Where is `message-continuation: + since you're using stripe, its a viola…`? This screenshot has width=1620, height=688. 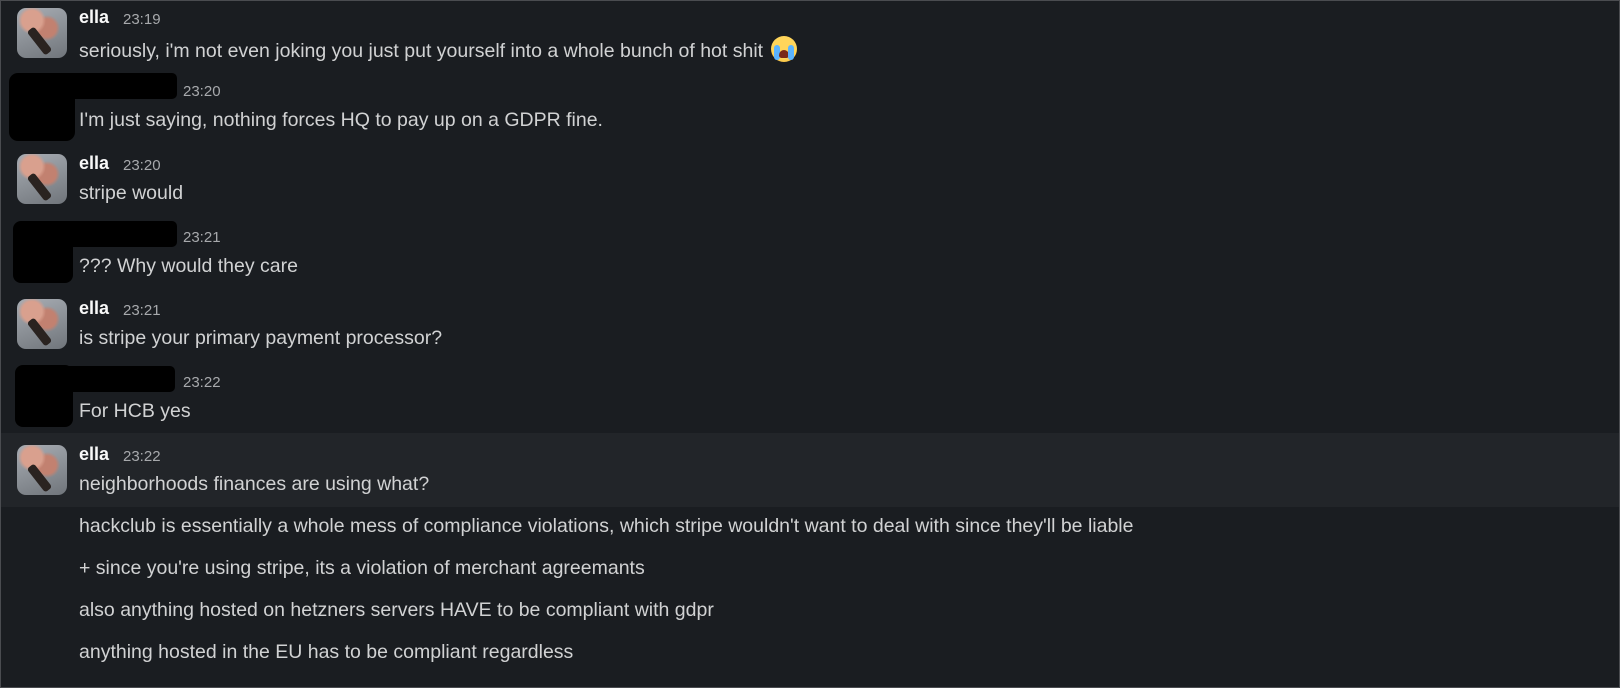
message-continuation: + since you're using stripe, its a viola… is located at coordinates (810, 570).